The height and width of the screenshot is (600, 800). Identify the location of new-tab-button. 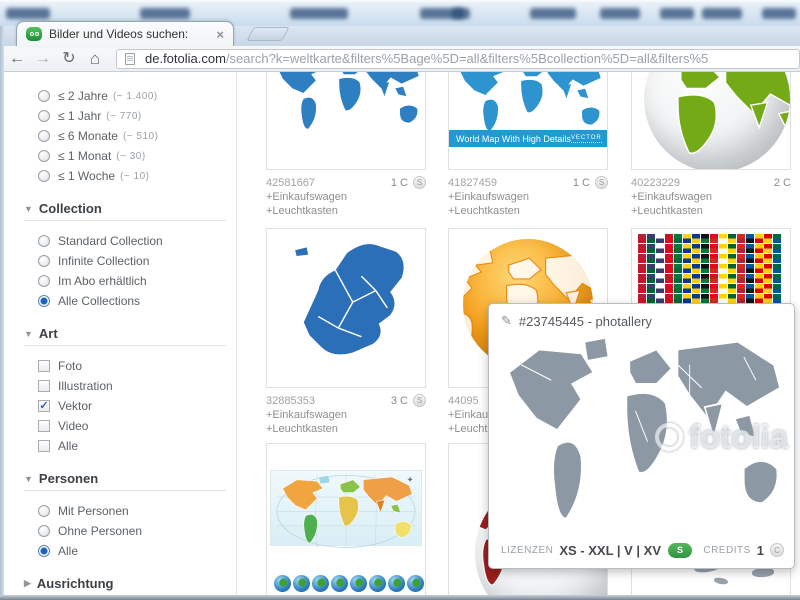
(268, 34).